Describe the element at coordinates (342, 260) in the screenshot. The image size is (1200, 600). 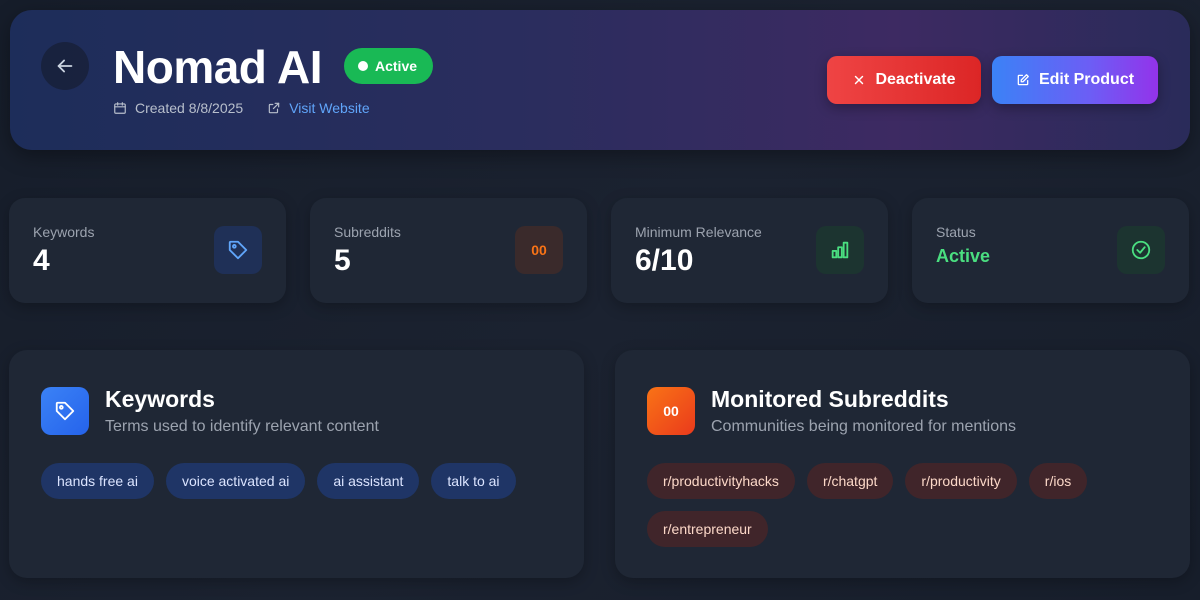
I see `stat-value: 5` at that location.